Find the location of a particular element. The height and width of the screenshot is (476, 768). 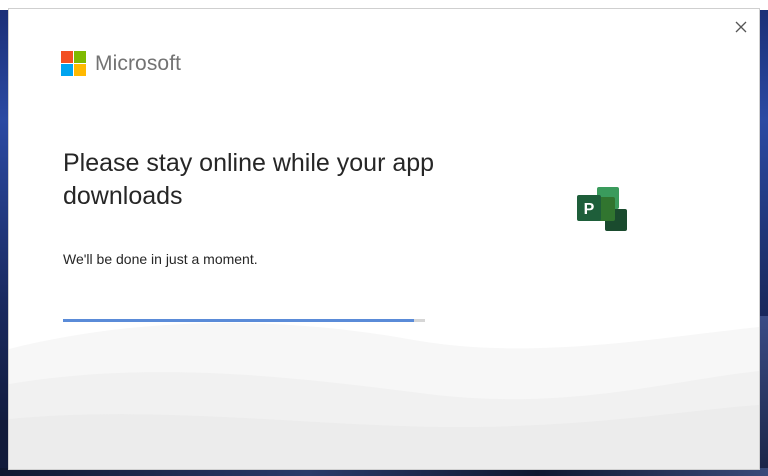

close-button is located at coordinates (741, 27).